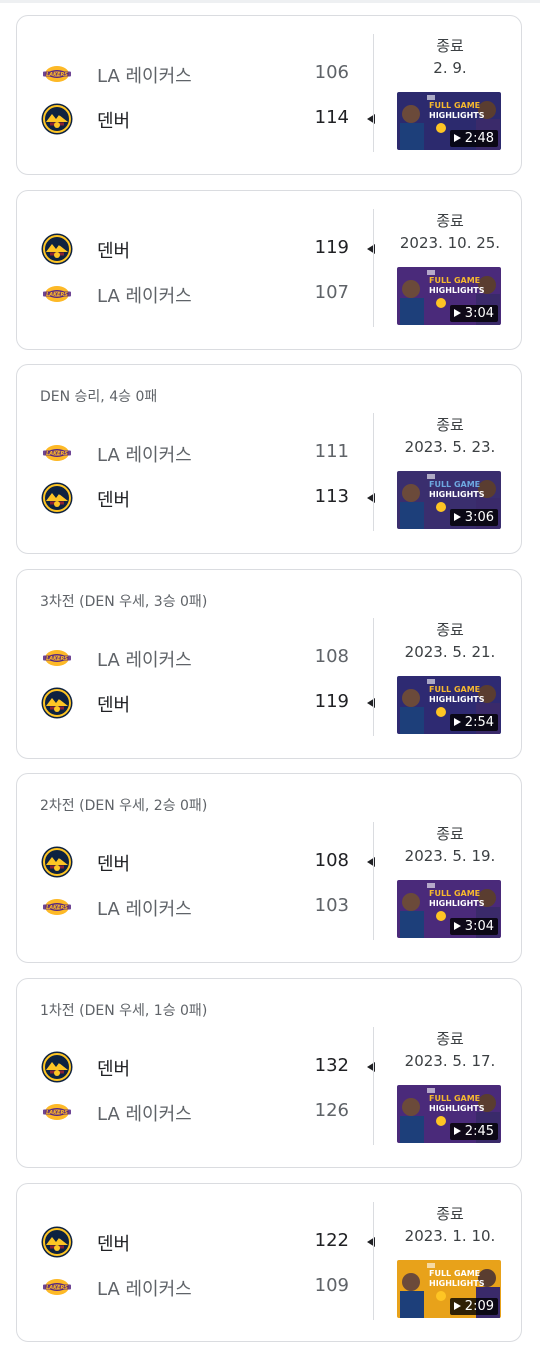 The width and height of the screenshot is (540, 1349). I want to click on team-row: LA 레이커스 103, so click(207, 907).